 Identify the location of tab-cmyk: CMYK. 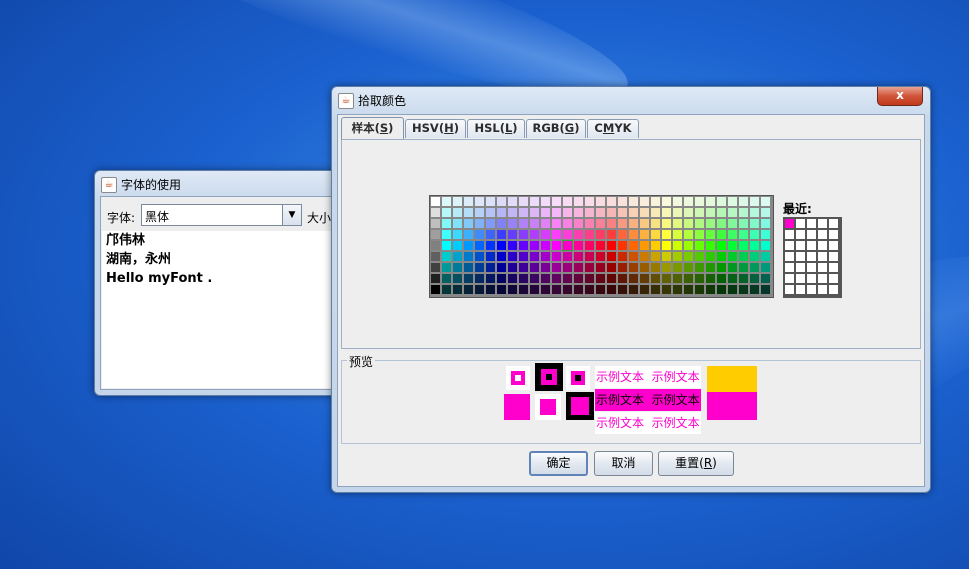
(613, 128).